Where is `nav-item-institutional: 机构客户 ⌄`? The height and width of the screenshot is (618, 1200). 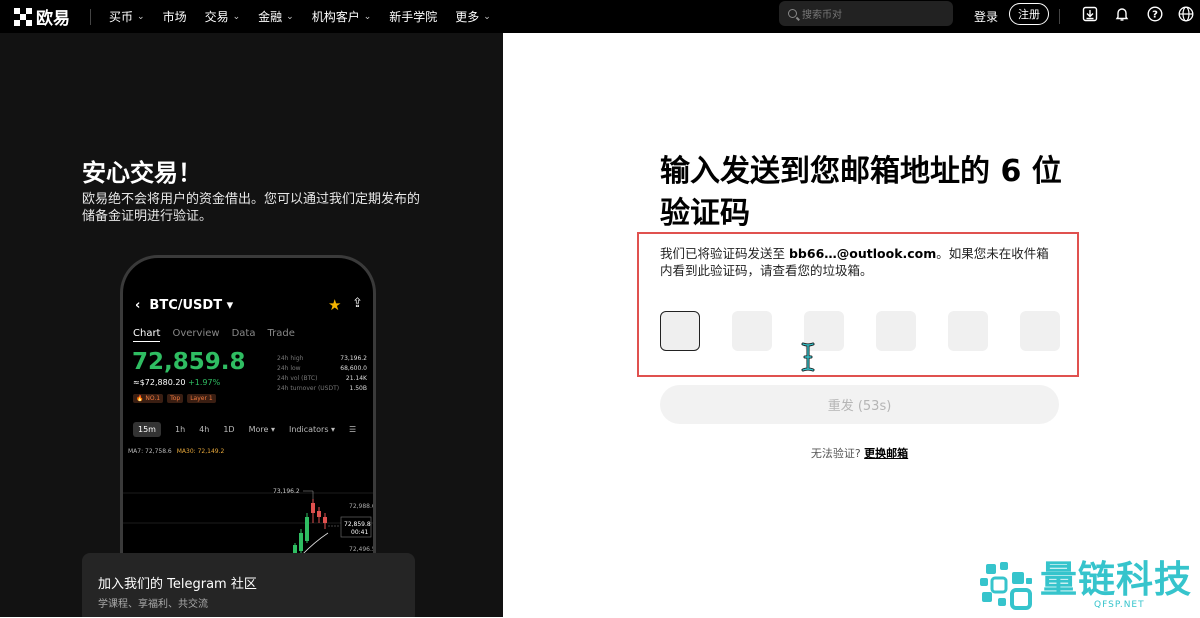
nav-item-institutional: 机构客户 ⌄ is located at coordinates (342, 16).